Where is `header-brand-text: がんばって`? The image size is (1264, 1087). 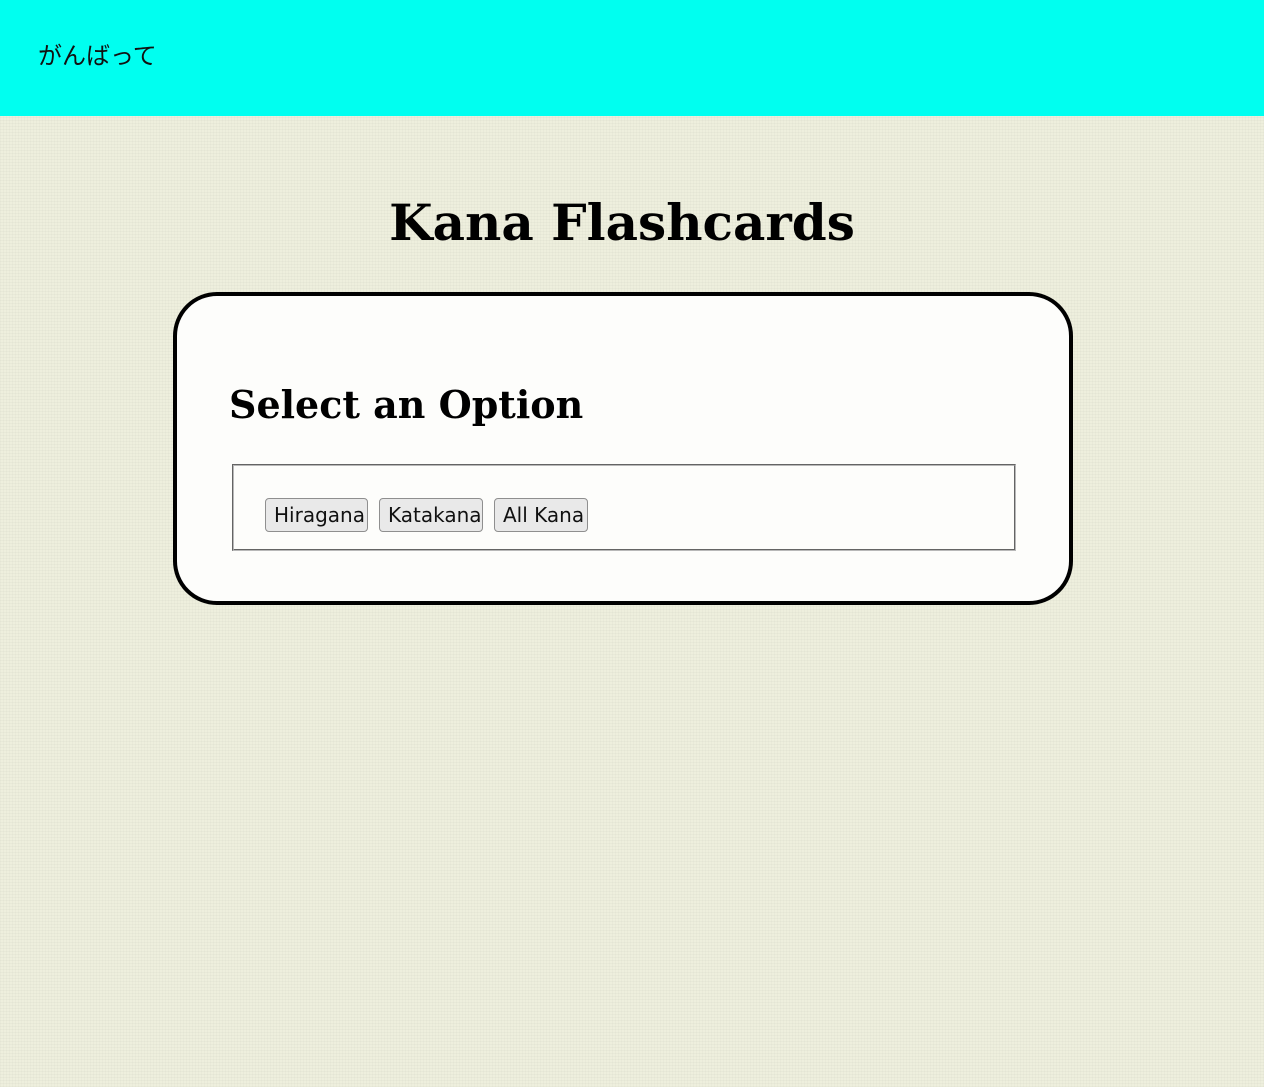
header-brand-text: がんばって is located at coordinates (97, 56).